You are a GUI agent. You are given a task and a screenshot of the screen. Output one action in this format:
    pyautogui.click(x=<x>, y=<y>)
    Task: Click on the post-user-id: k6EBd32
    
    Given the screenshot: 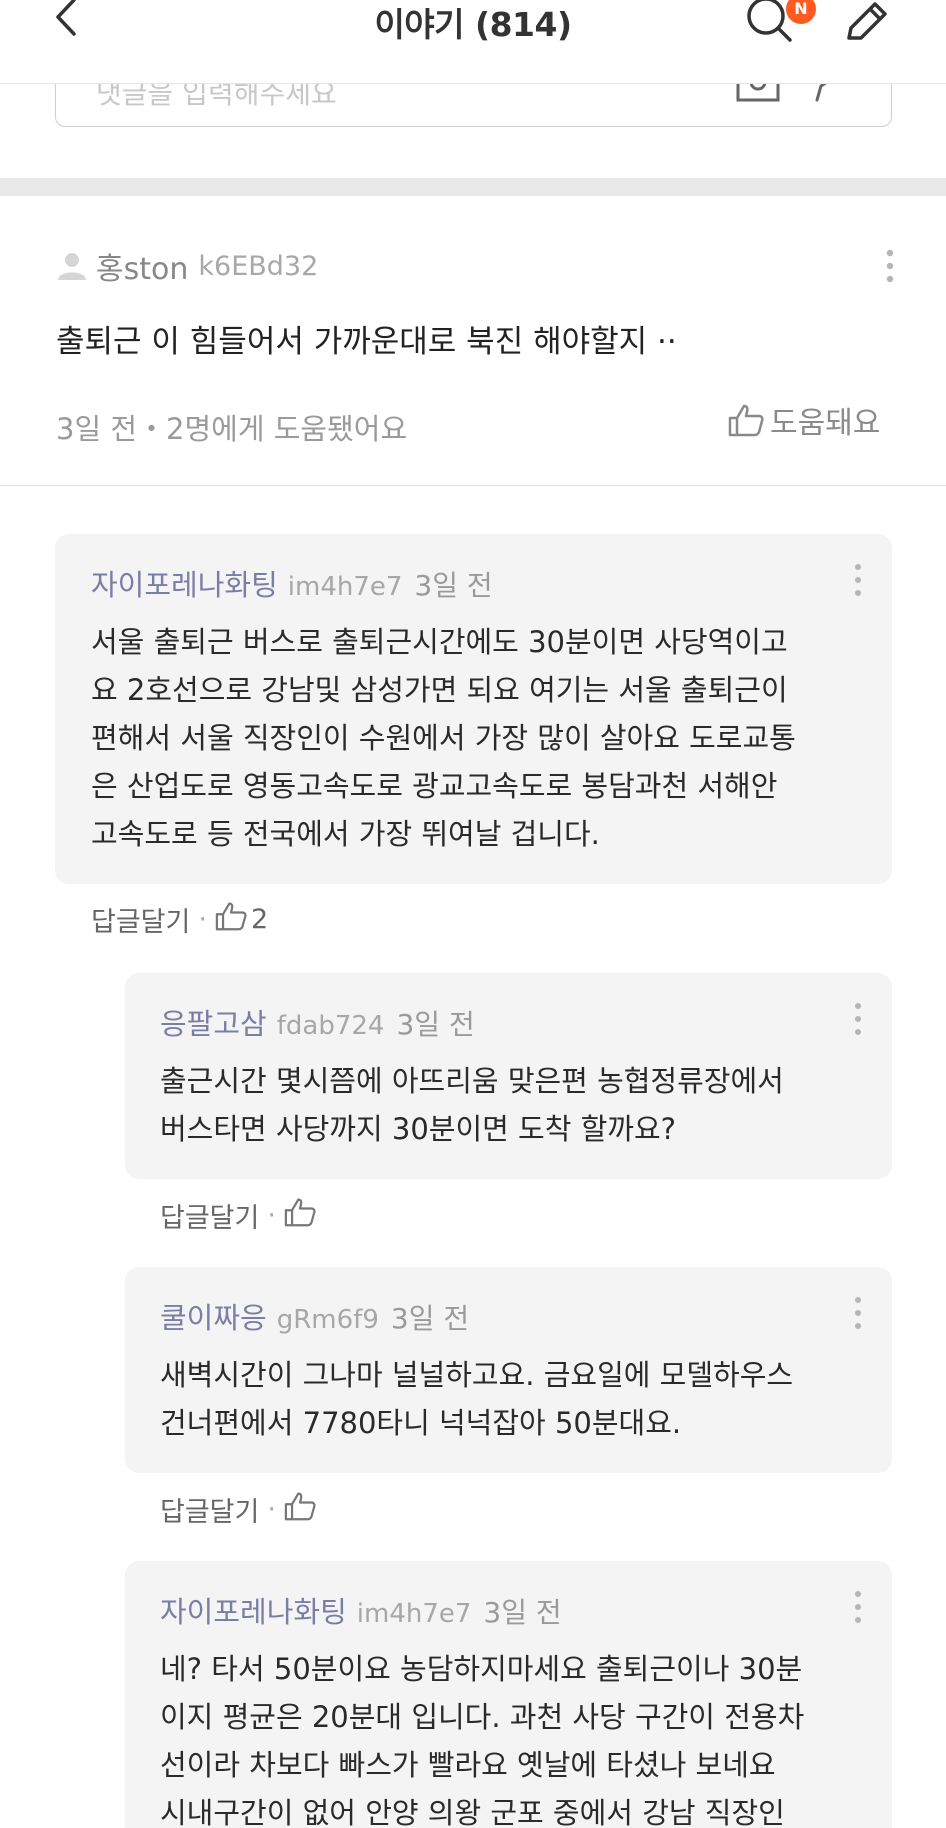 What is the action you would take?
    pyautogui.click(x=258, y=266)
    